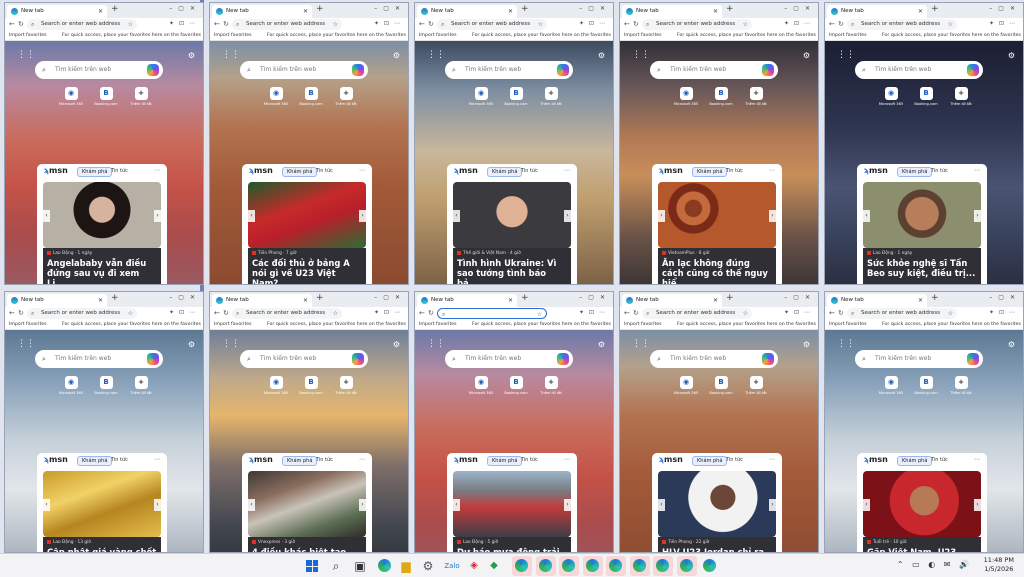  Describe the element at coordinates (922, 544) in the screenshot. I see `news-caption: Tuổi trẻ · 10 giờ Gặp Việt Nam, U23` at that location.